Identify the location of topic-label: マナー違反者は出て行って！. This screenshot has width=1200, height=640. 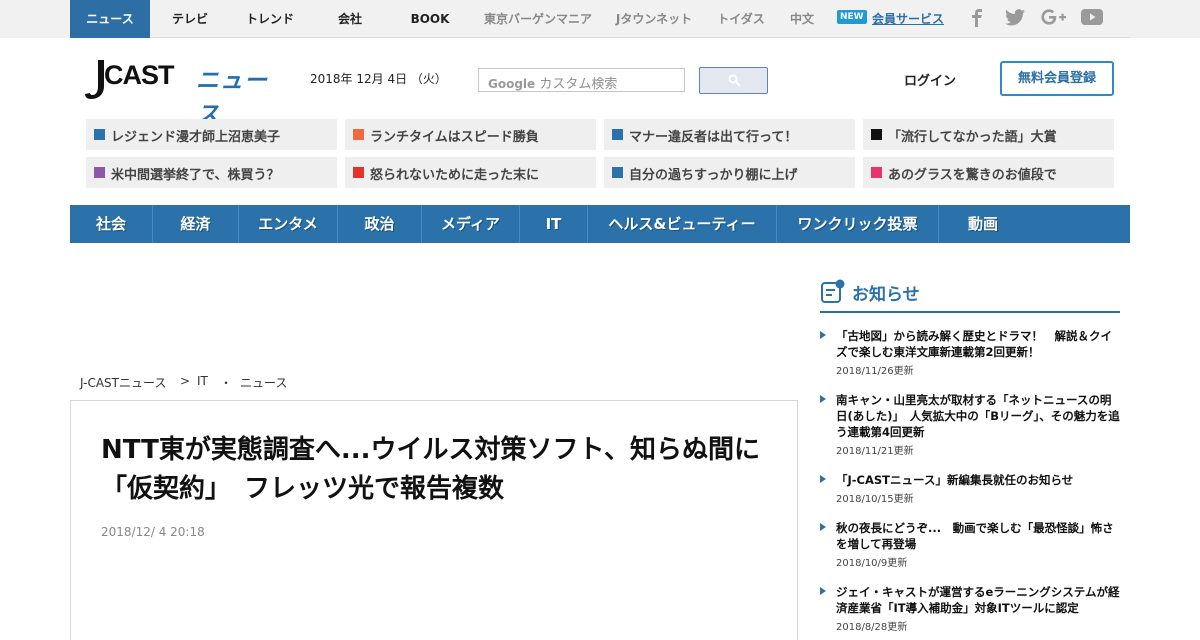
(713, 137).